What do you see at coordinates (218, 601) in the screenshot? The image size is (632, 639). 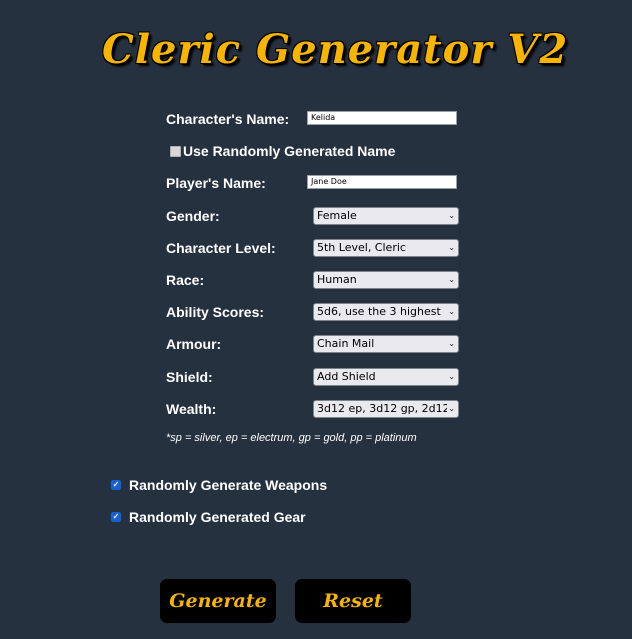 I see `generate-button: Generate` at bounding box center [218, 601].